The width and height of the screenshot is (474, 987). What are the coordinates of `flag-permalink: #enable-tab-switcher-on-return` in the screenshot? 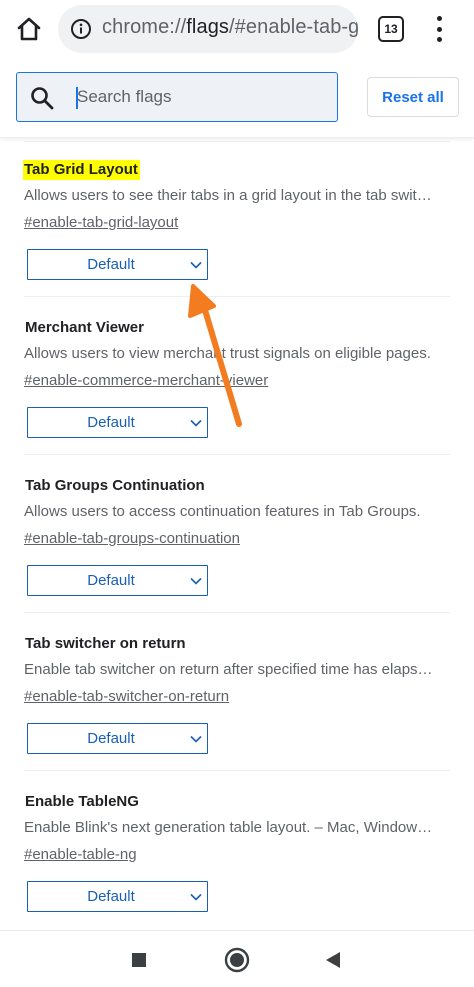 It's located at (126, 696).